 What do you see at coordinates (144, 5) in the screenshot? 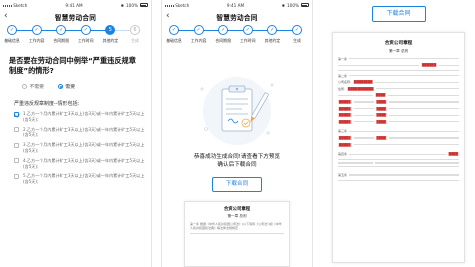
I see `battery-icon` at bounding box center [144, 5].